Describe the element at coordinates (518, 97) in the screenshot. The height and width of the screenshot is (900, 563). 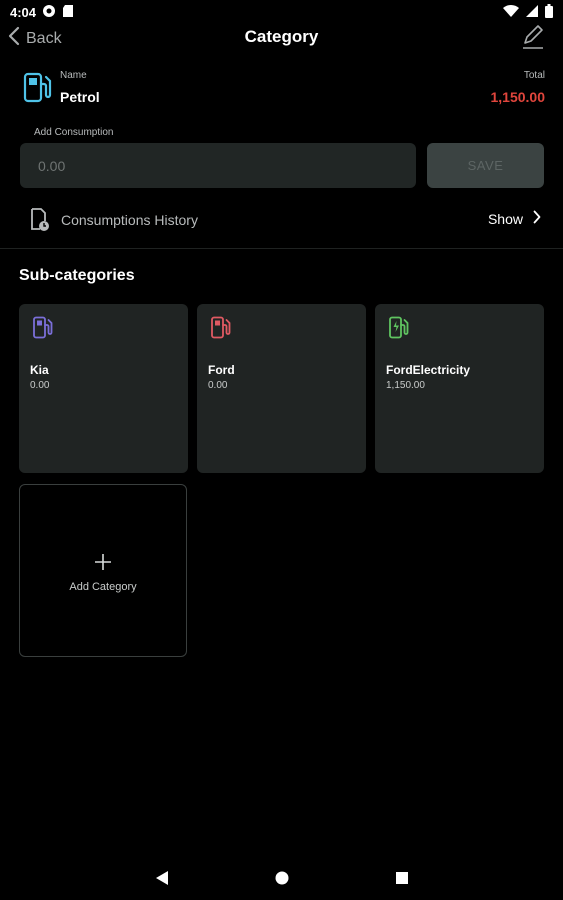
I see `category-total: 1,150.00` at that location.